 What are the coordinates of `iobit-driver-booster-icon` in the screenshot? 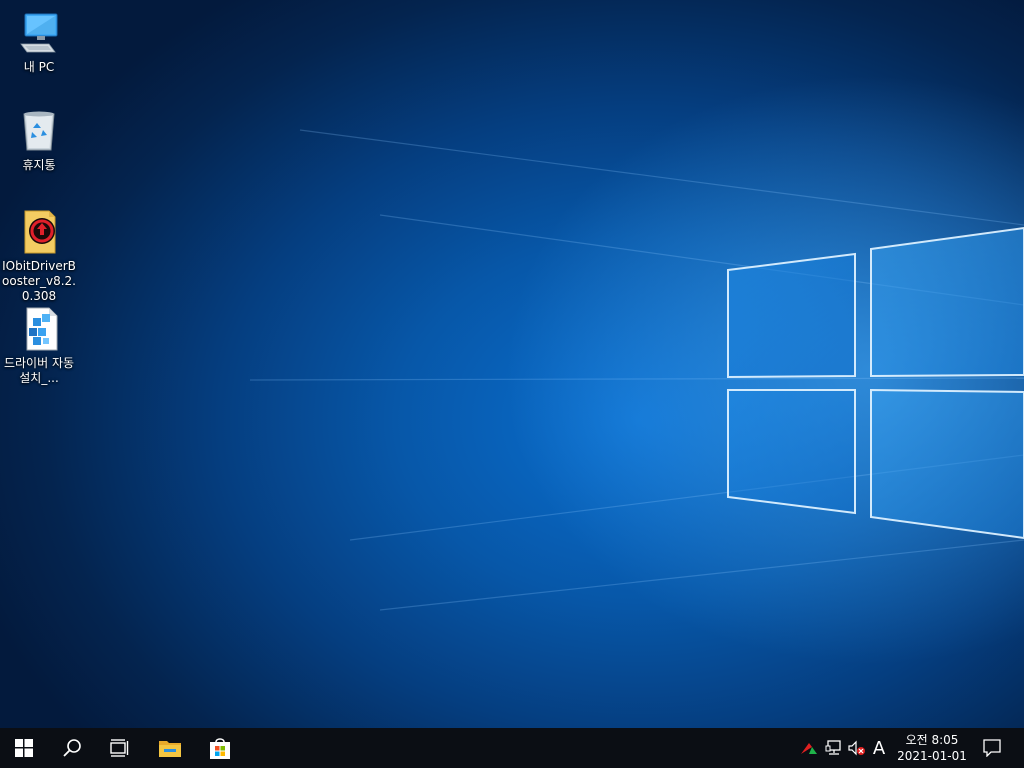 It's located at (40, 232).